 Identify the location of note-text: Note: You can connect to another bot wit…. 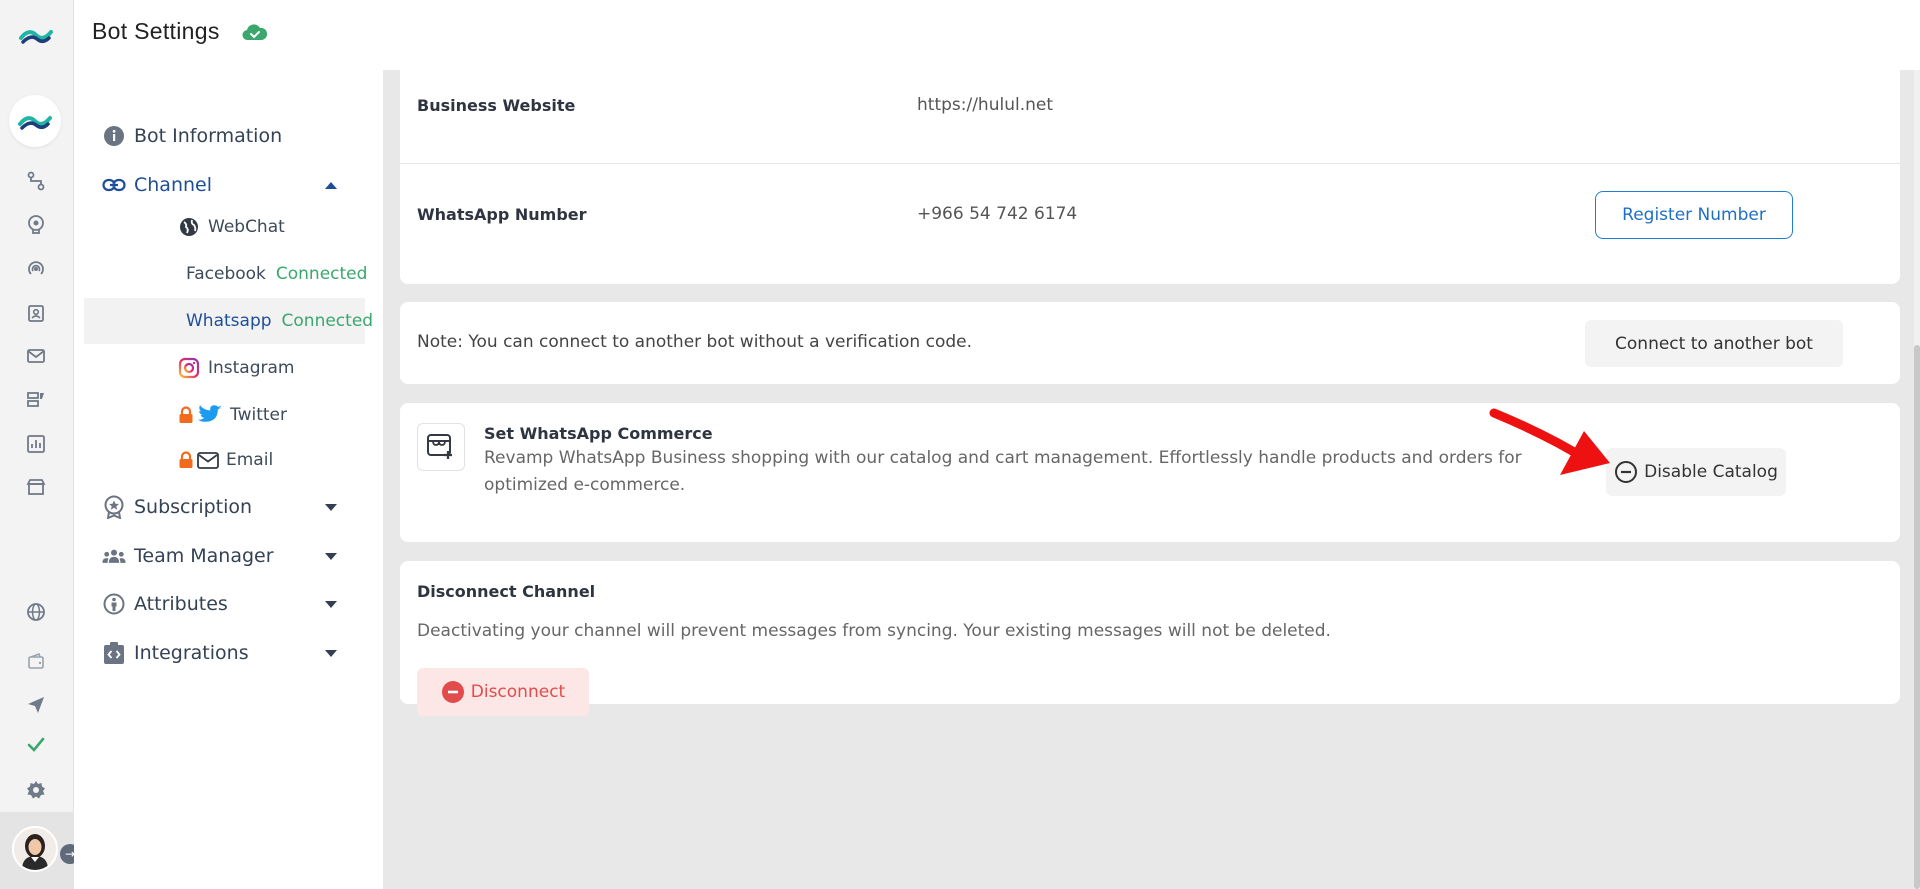
(695, 342).